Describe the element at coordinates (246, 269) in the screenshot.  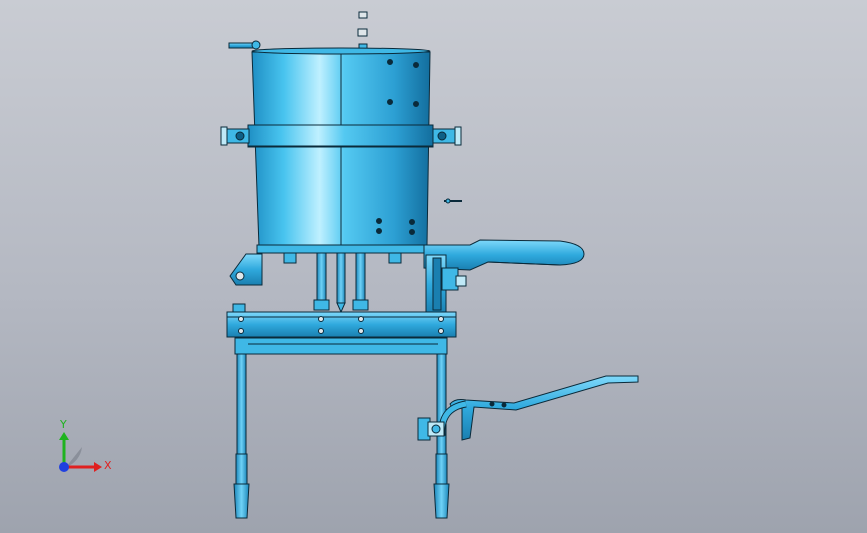
I see `left-mount-bracket` at that location.